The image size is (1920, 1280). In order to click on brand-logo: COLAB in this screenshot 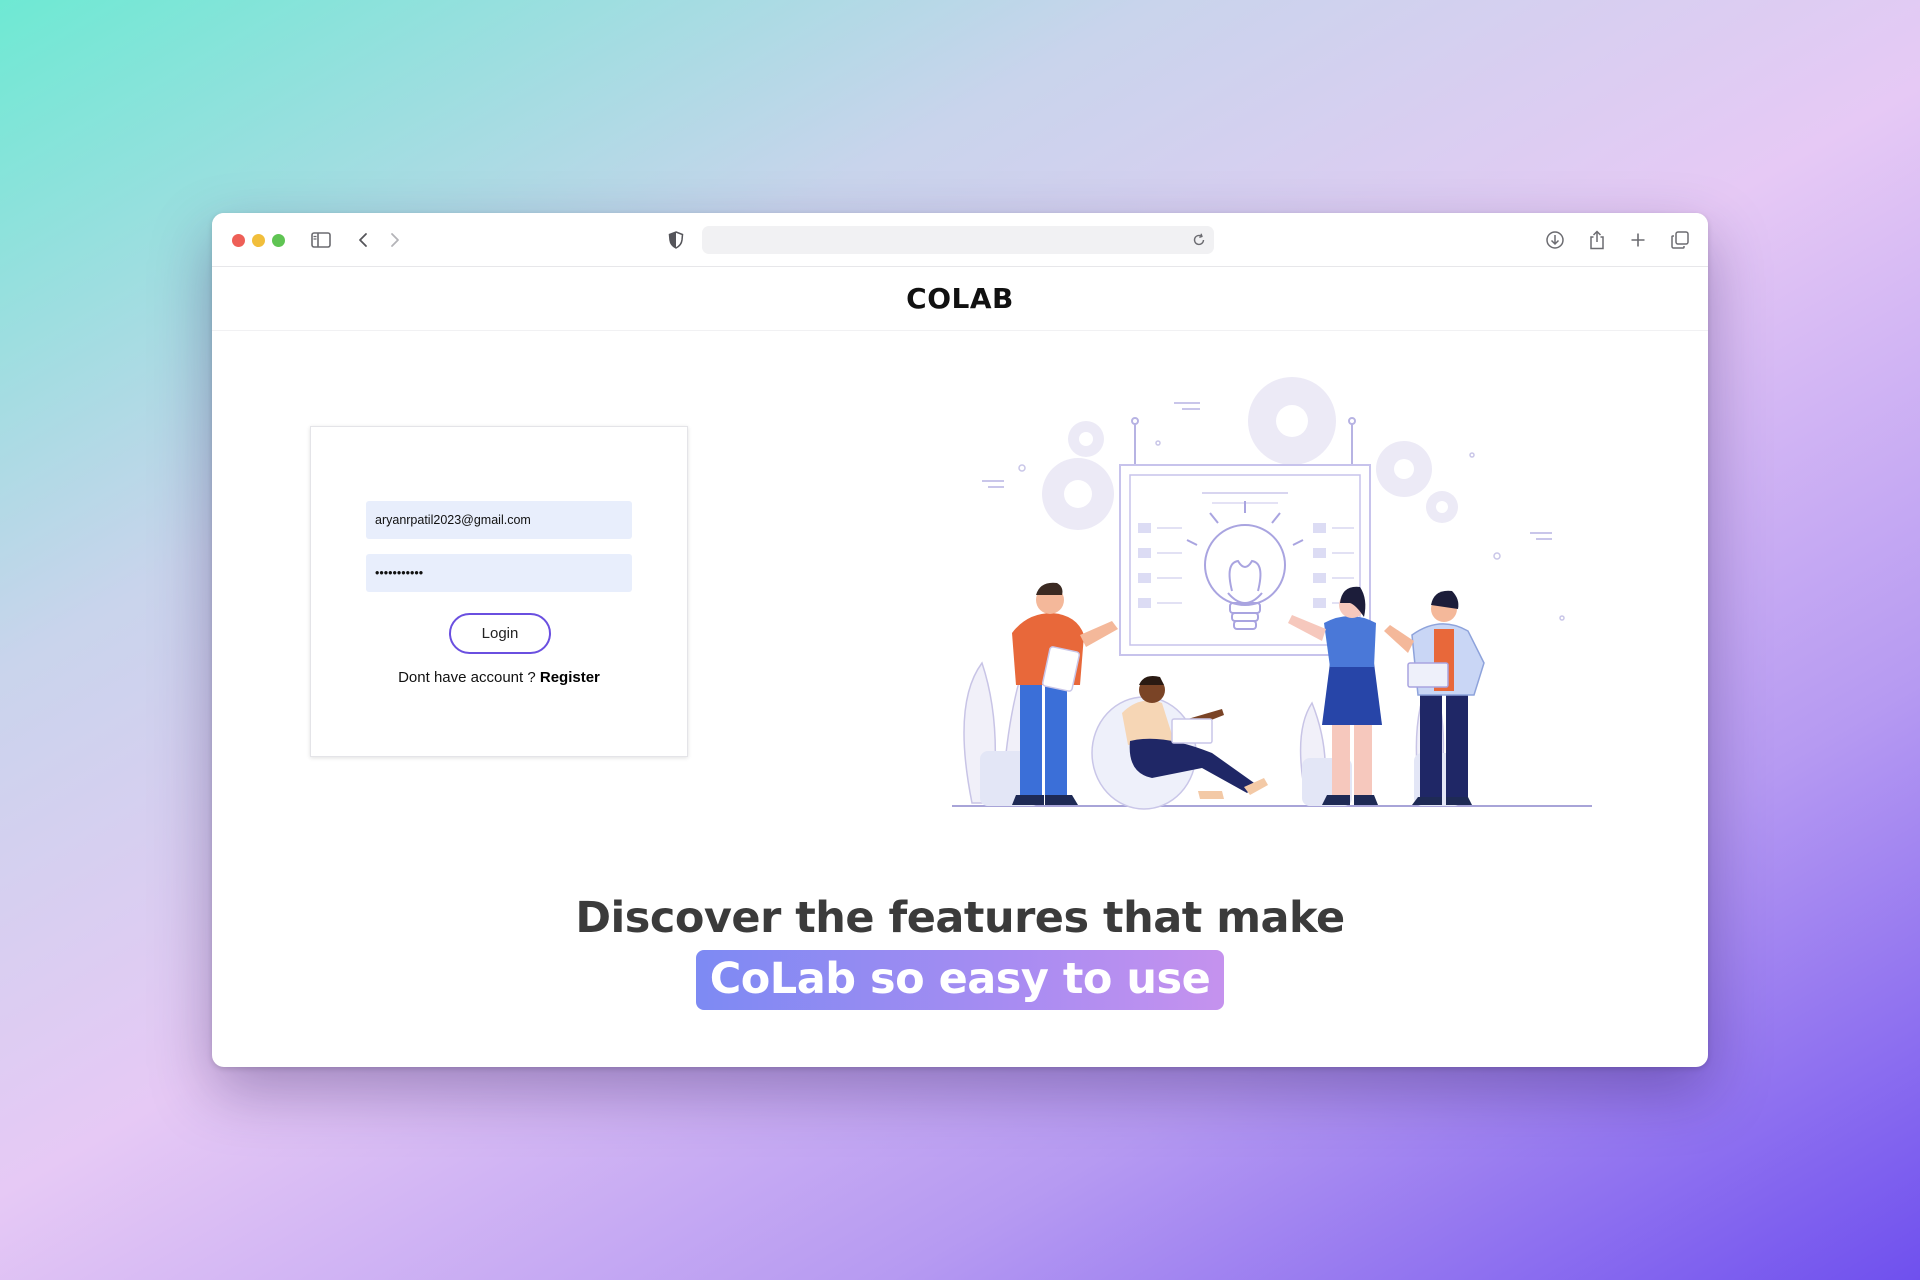, I will do `click(960, 298)`.